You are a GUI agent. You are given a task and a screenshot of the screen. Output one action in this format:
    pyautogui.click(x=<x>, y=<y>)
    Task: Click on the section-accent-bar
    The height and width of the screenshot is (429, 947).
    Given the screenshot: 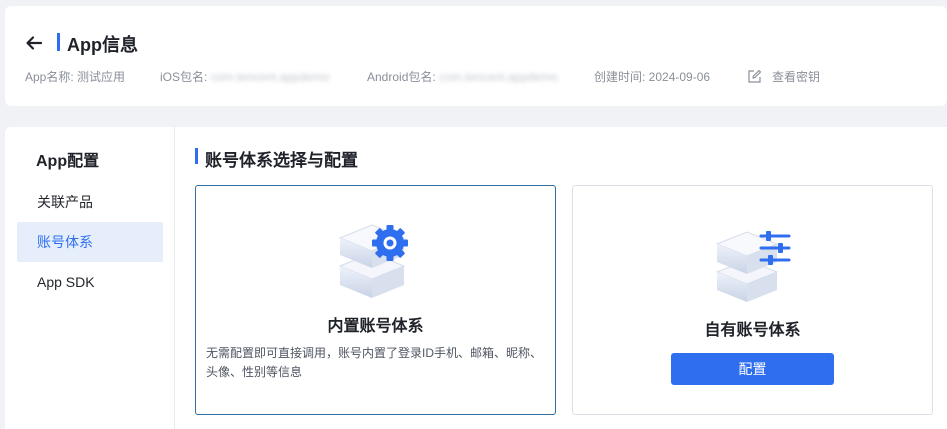 What is the action you would take?
    pyautogui.click(x=196, y=156)
    